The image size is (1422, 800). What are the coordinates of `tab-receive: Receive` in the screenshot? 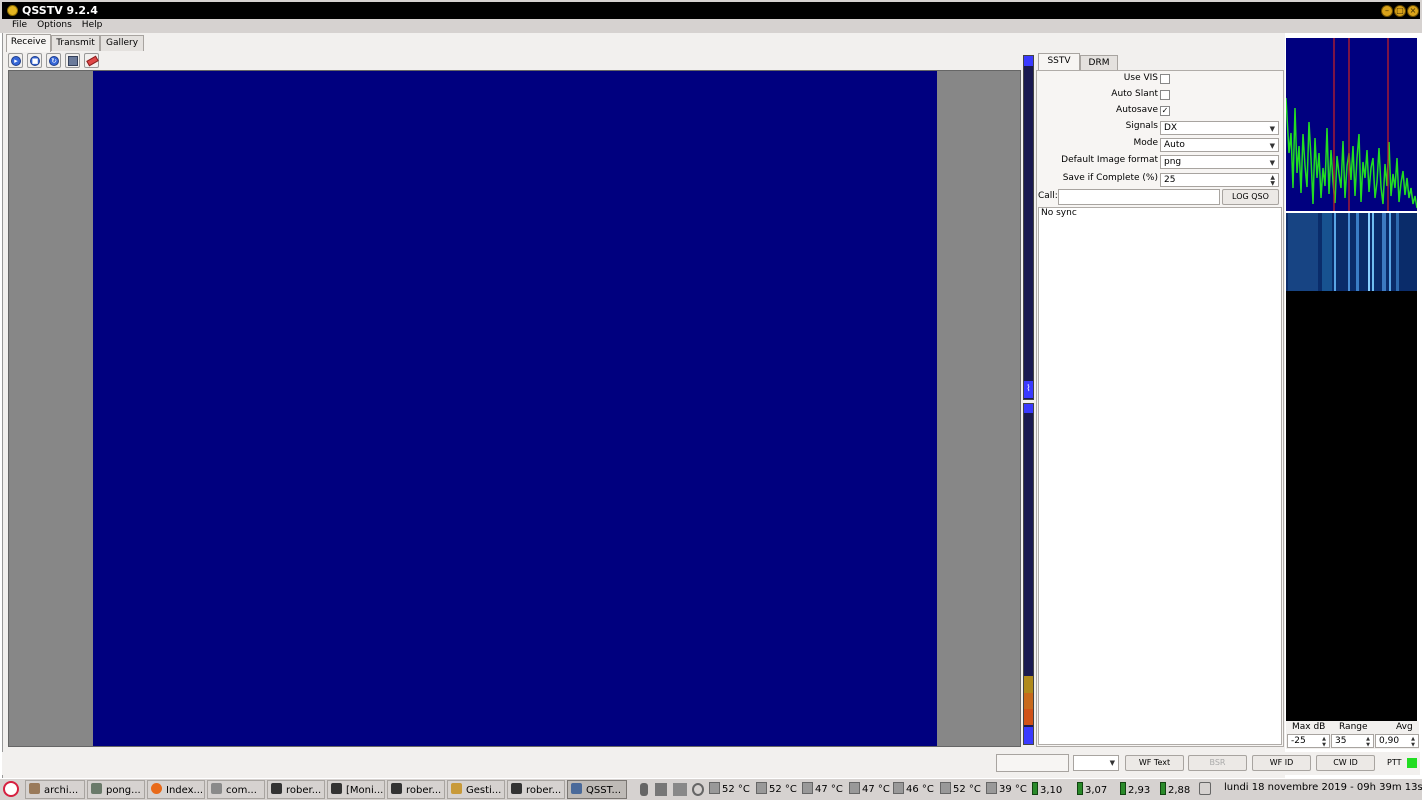 It's located at (28, 43).